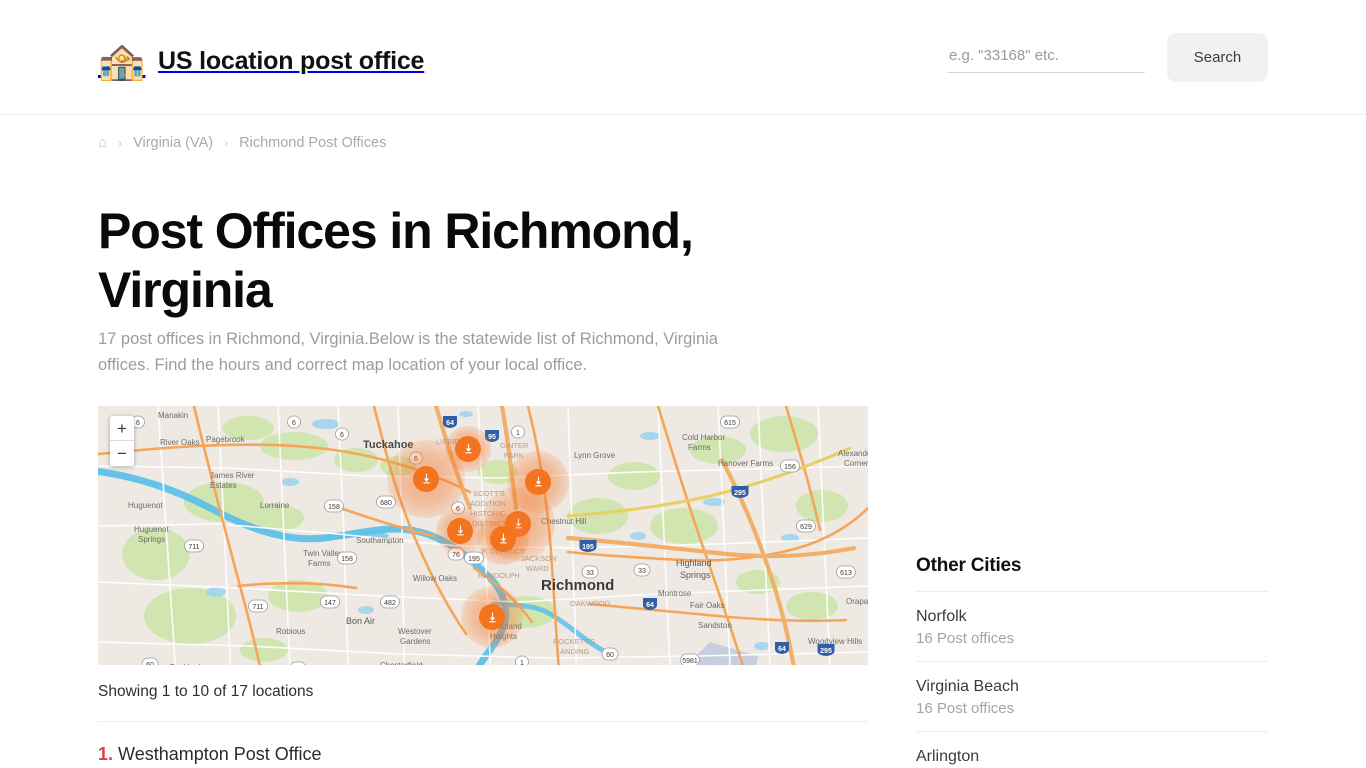  Describe the element at coordinates (390, 603) in the screenshot. I see `map-route-number: 482` at that location.